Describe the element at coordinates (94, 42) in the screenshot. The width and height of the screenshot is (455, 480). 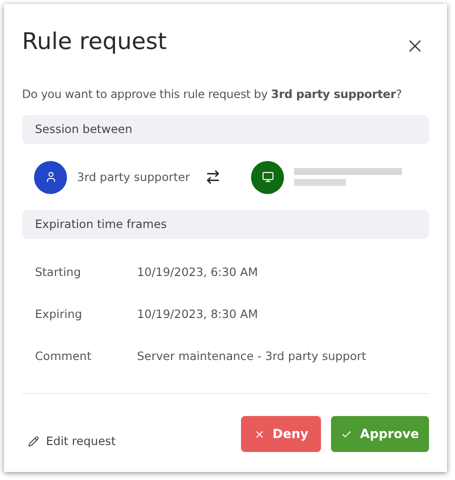
I see `dialog-title: Rule request` at that location.